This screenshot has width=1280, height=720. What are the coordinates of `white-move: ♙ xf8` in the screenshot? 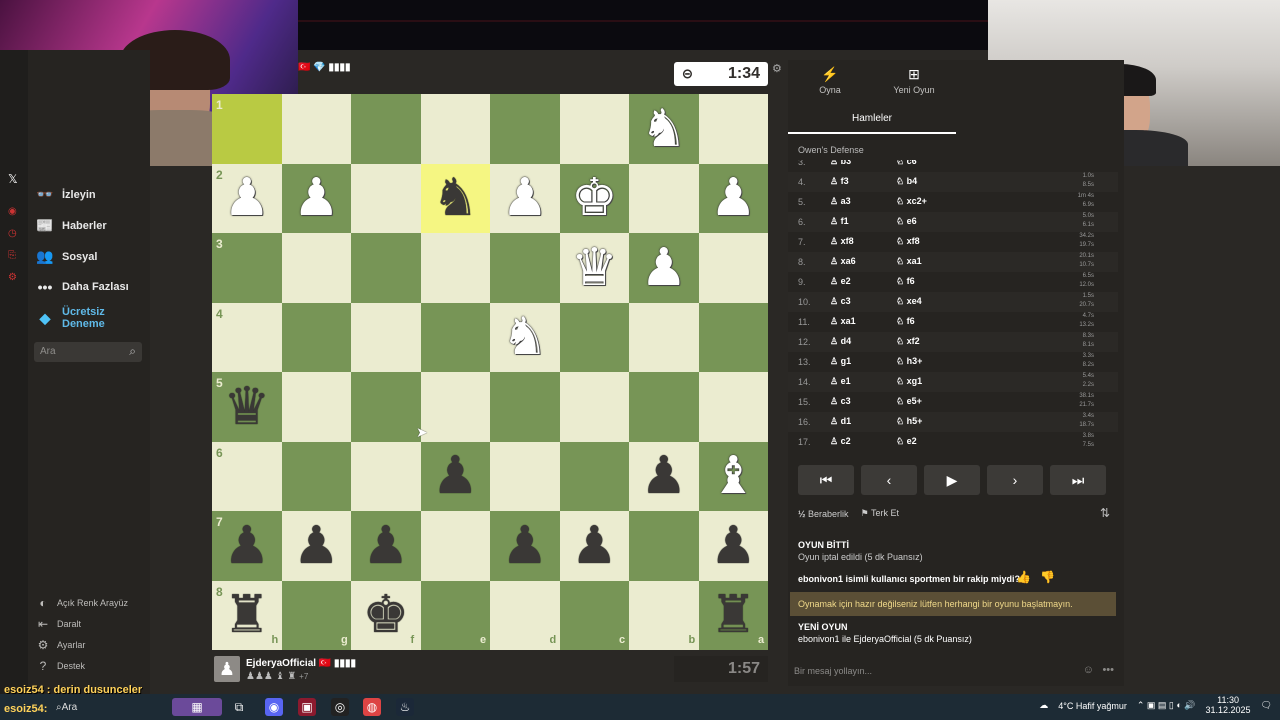 It's located at (842, 241).